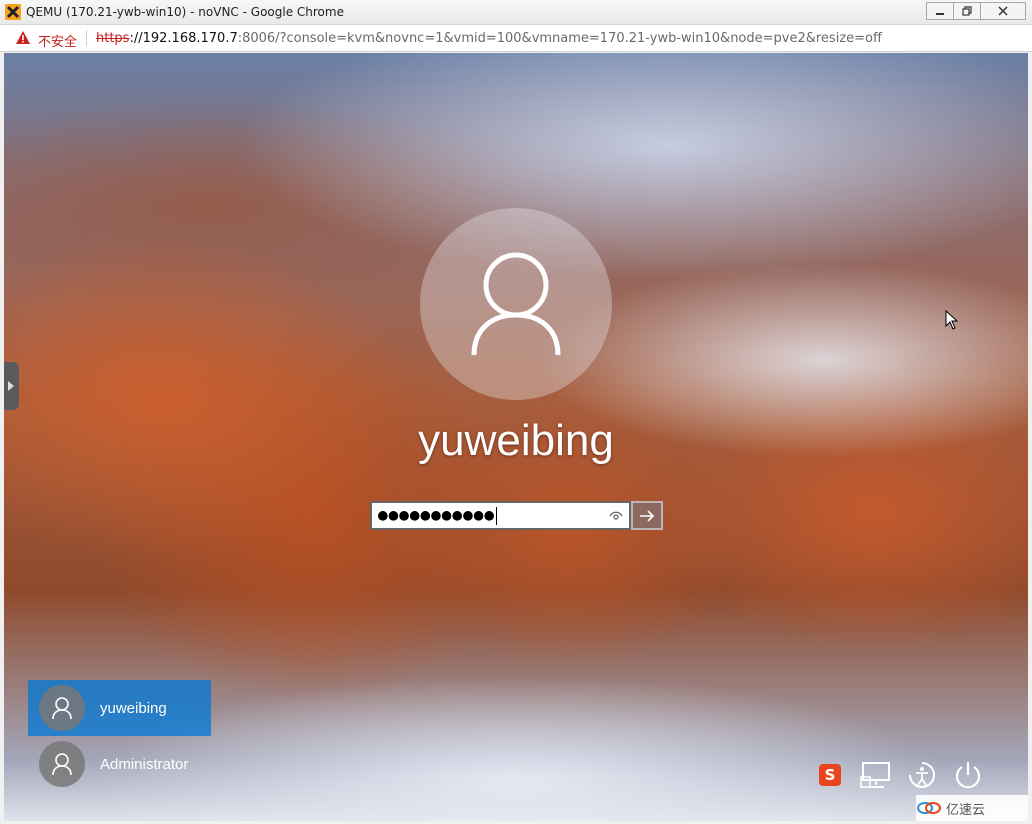 The image size is (1032, 824). What do you see at coordinates (13, 12) in the screenshot?
I see `qemu-app-icon` at bounding box center [13, 12].